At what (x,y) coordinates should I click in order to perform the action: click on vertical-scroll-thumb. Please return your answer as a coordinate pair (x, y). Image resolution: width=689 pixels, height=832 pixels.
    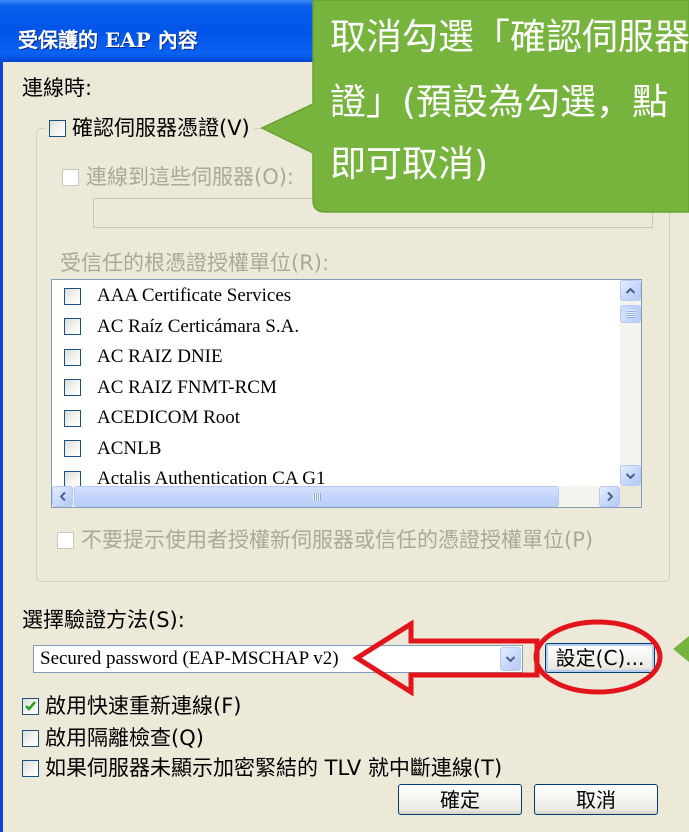
    Looking at the image, I should click on (630, 314).